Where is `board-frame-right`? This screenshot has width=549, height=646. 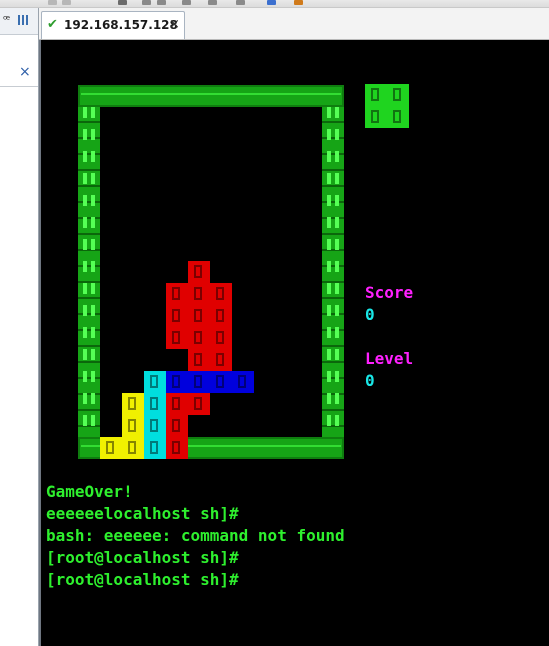 board-frame-right is located at coordinates (333, 272).